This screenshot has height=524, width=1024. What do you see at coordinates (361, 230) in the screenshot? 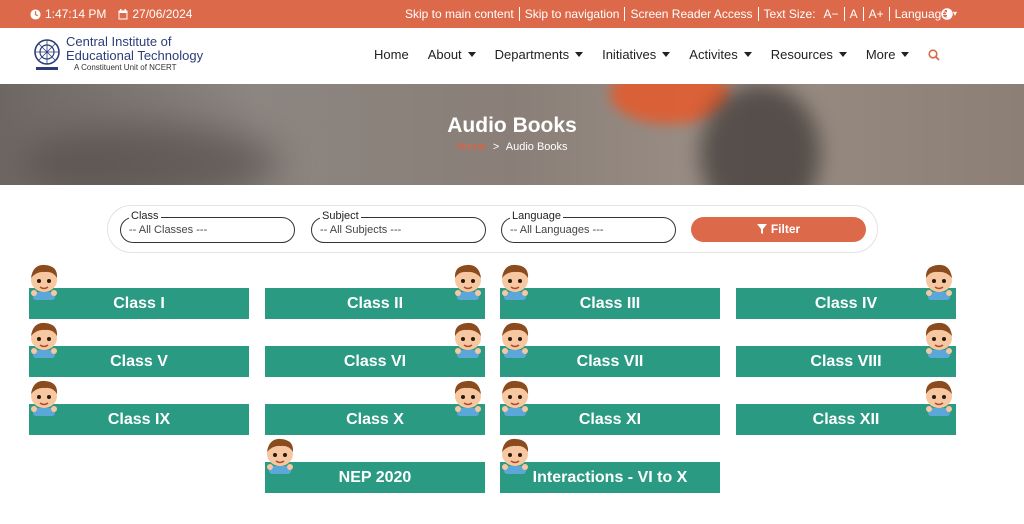
I see `subject-select-value: -- All Subjects ---` at bounding box center [361, 230].